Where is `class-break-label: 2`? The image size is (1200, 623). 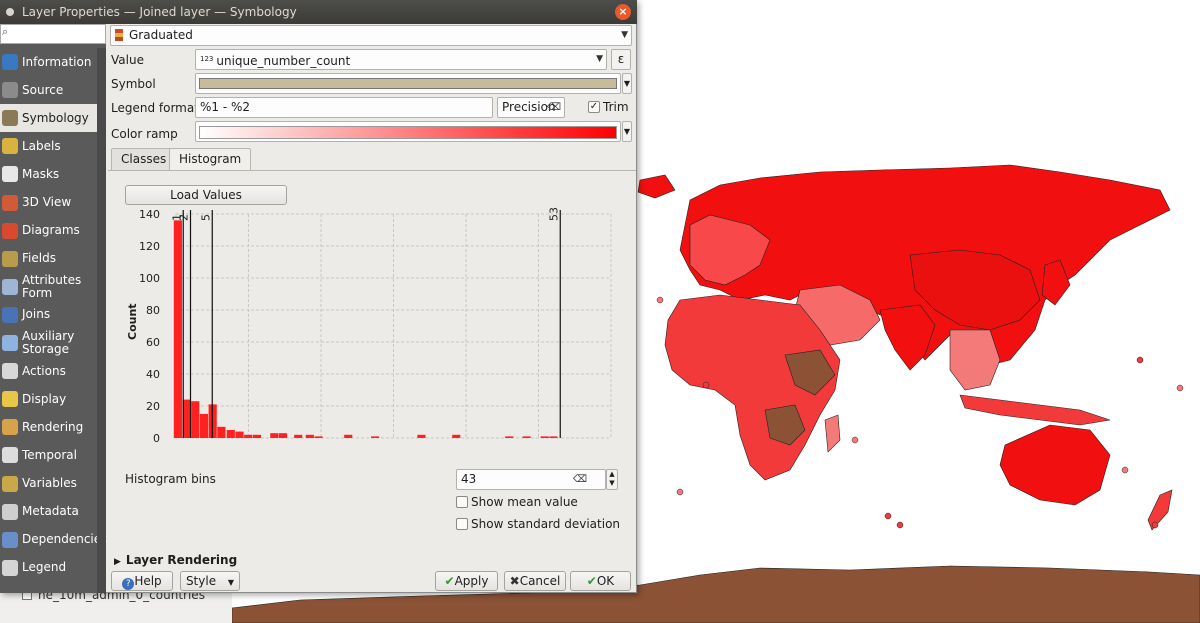 class-break-label: 2 is located at coordinates (184, 217).